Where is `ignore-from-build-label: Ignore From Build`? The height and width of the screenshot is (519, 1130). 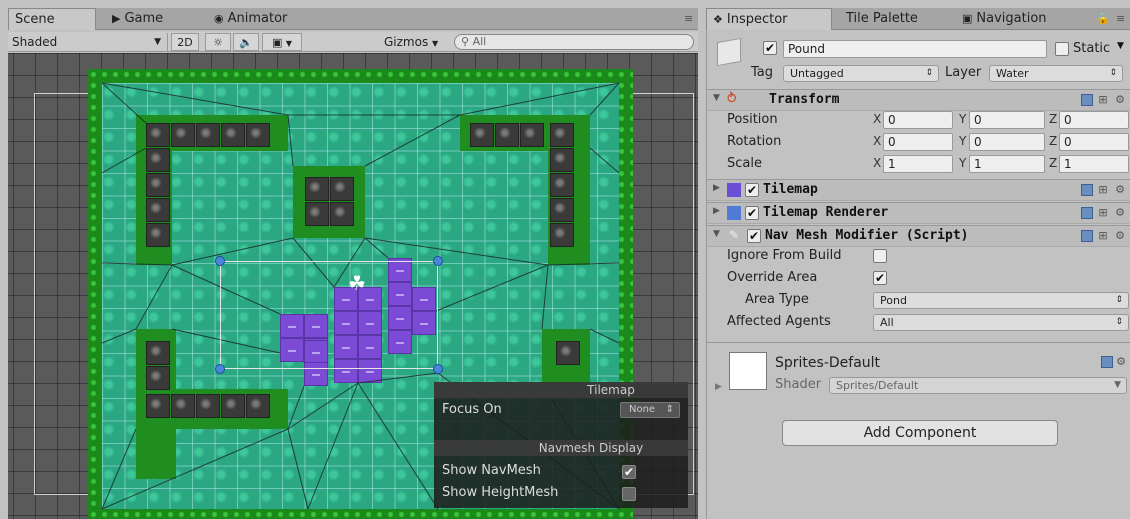 ignore-from-build-label: Ignore From Build is located at coordinates (784, 255).